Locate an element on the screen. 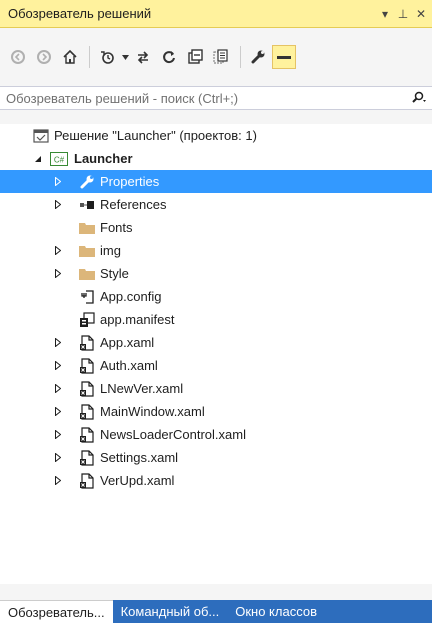 This screenshot has height=623, width=432. tree-item-label: App.config is located at coordinates (131, 296).